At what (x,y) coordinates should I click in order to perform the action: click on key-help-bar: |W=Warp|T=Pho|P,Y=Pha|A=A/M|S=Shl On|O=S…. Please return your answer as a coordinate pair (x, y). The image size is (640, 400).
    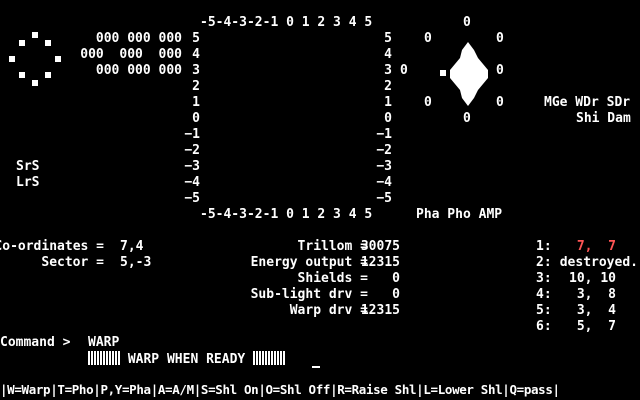
    Looking at the image, I should click on (280, 389).